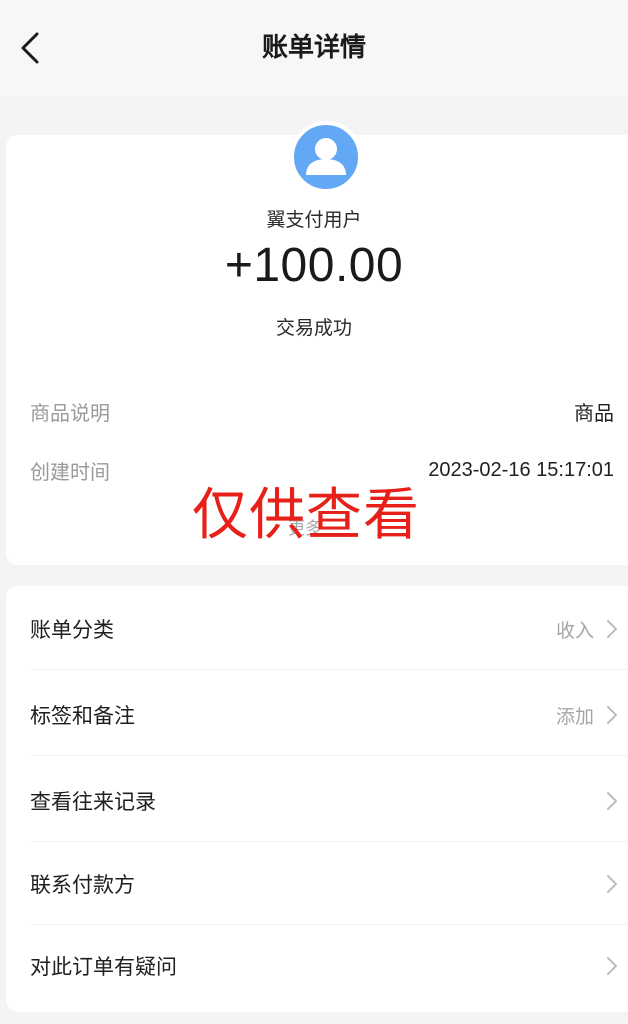 Image resolution: width=628 pixels, height=1024 pixels. What do you see at coordinates (103, 967) in the screenshot?
I see `action-label: 对此订单有疑问` at bounding box center [103, 967].